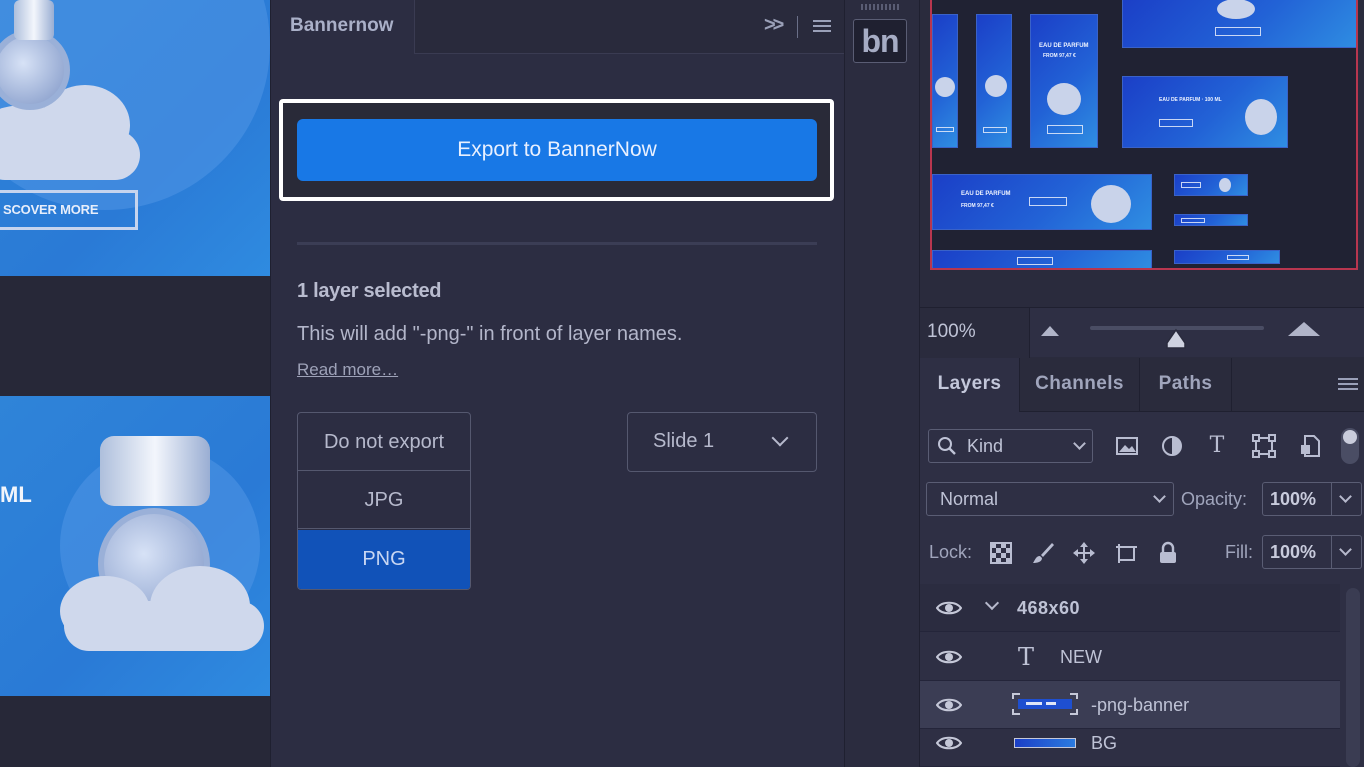 The width and height of the screenshot is (1364, 767). I want to click on layer-name: 468x60, so click(1049, 608).